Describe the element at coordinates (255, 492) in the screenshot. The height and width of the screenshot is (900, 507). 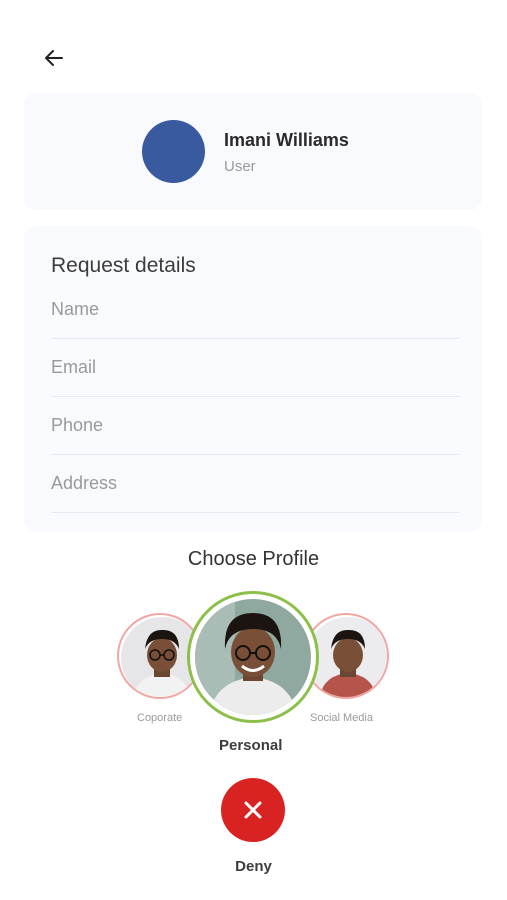
I see `address-field: Address` at that location.